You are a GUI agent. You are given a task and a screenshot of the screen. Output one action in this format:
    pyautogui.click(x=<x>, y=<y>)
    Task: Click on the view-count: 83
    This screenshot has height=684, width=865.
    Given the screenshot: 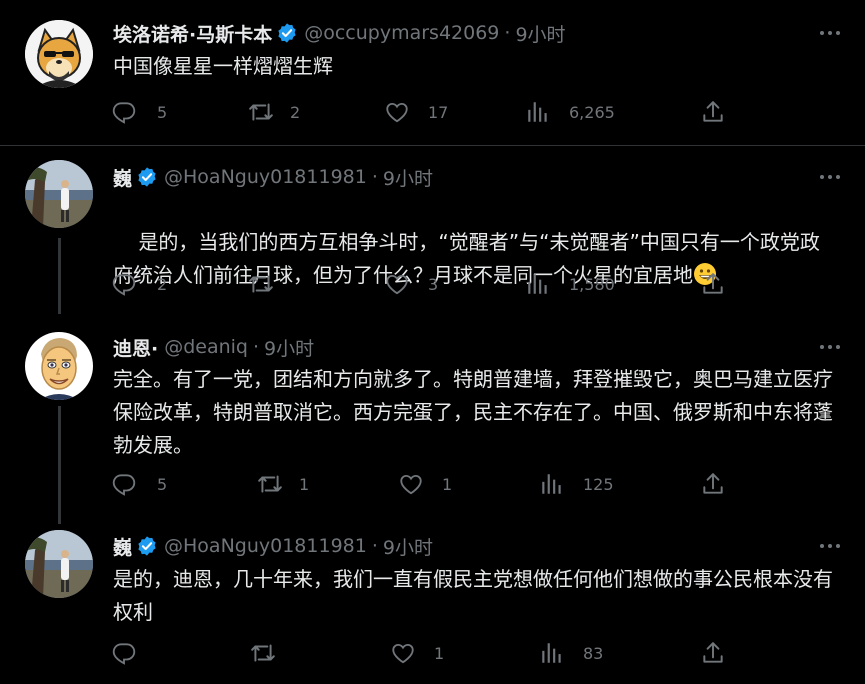 What is the action you would take?
    pyautogui.click(x=593, y=653)
    